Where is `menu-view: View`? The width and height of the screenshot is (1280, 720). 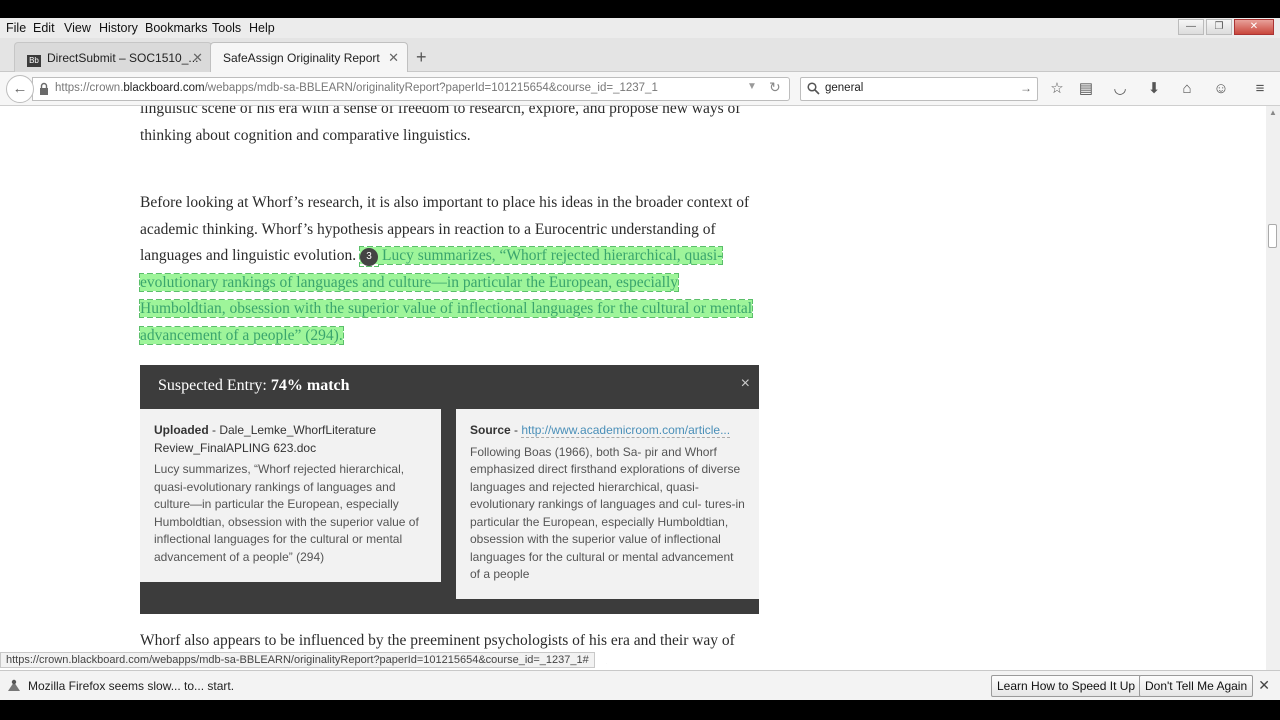 menu-view: View is located at coordinates (77, 28).